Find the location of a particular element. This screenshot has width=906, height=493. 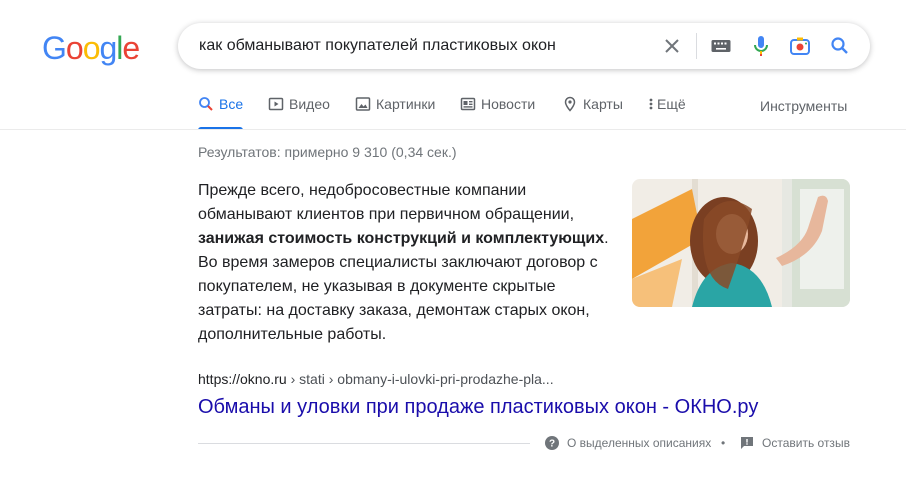

tab-label: Новости is located at coordinates (508, 104).